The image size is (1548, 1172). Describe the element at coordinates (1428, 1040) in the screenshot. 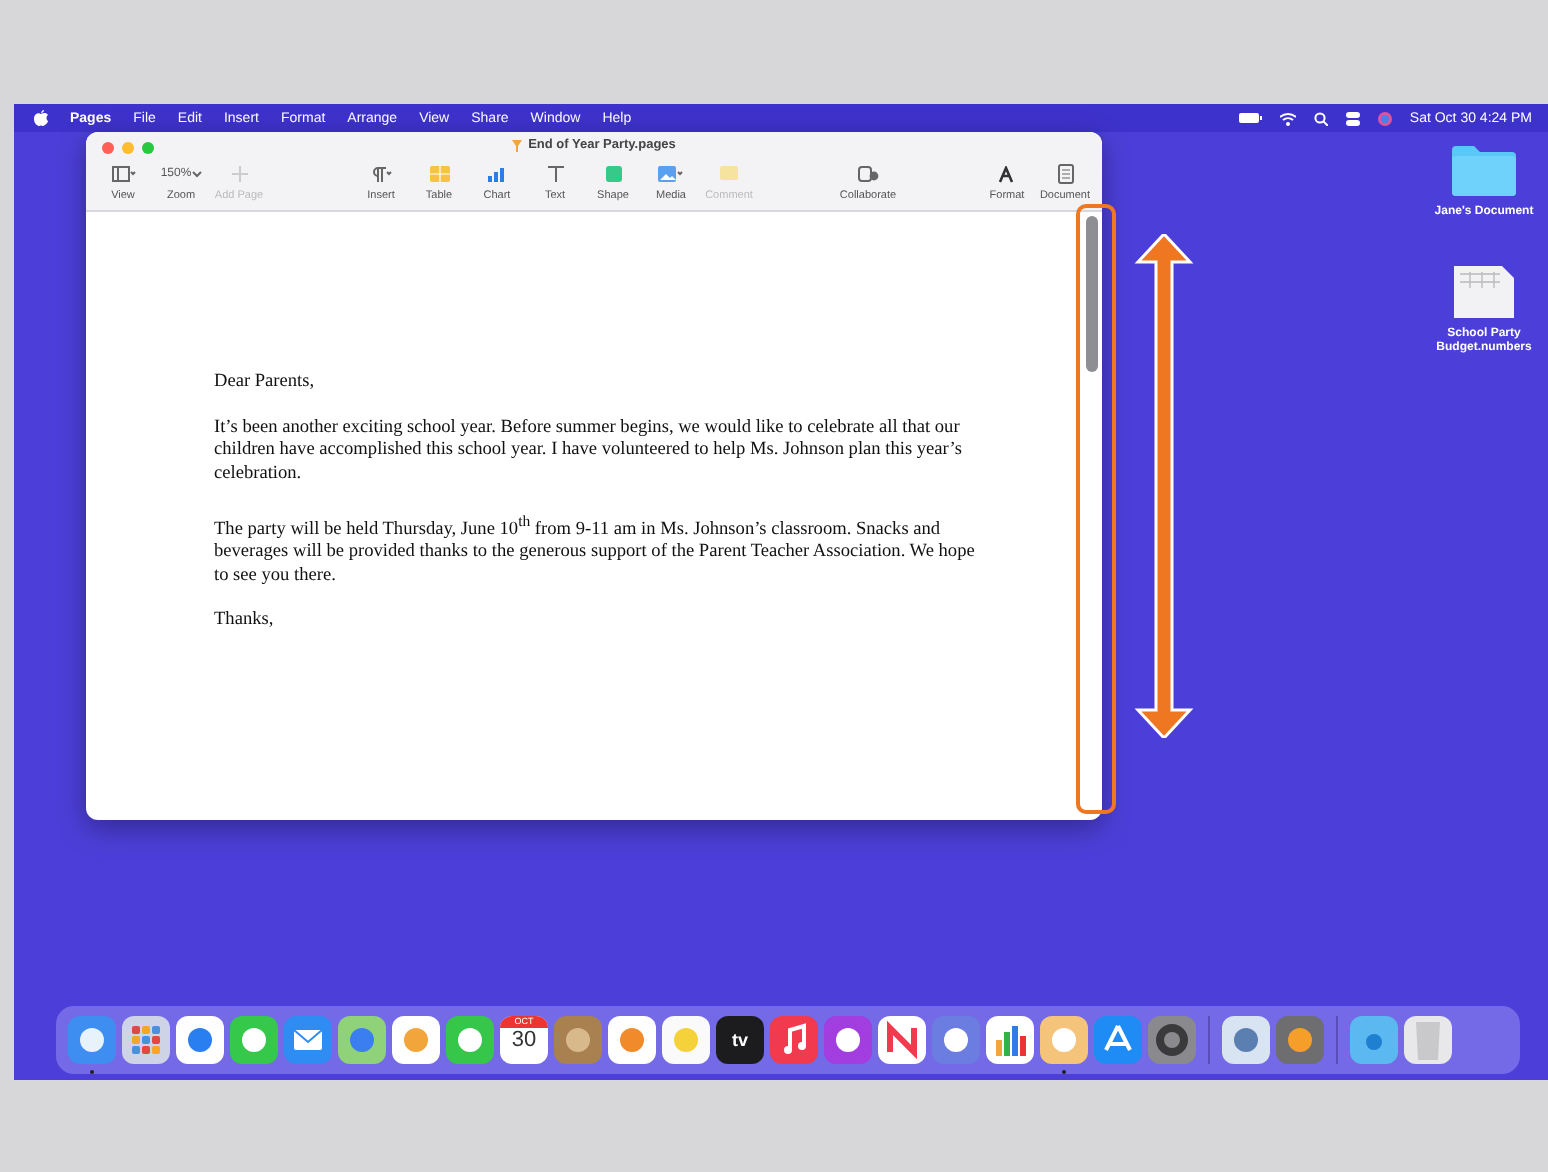

I see `trash-icon` at that location.